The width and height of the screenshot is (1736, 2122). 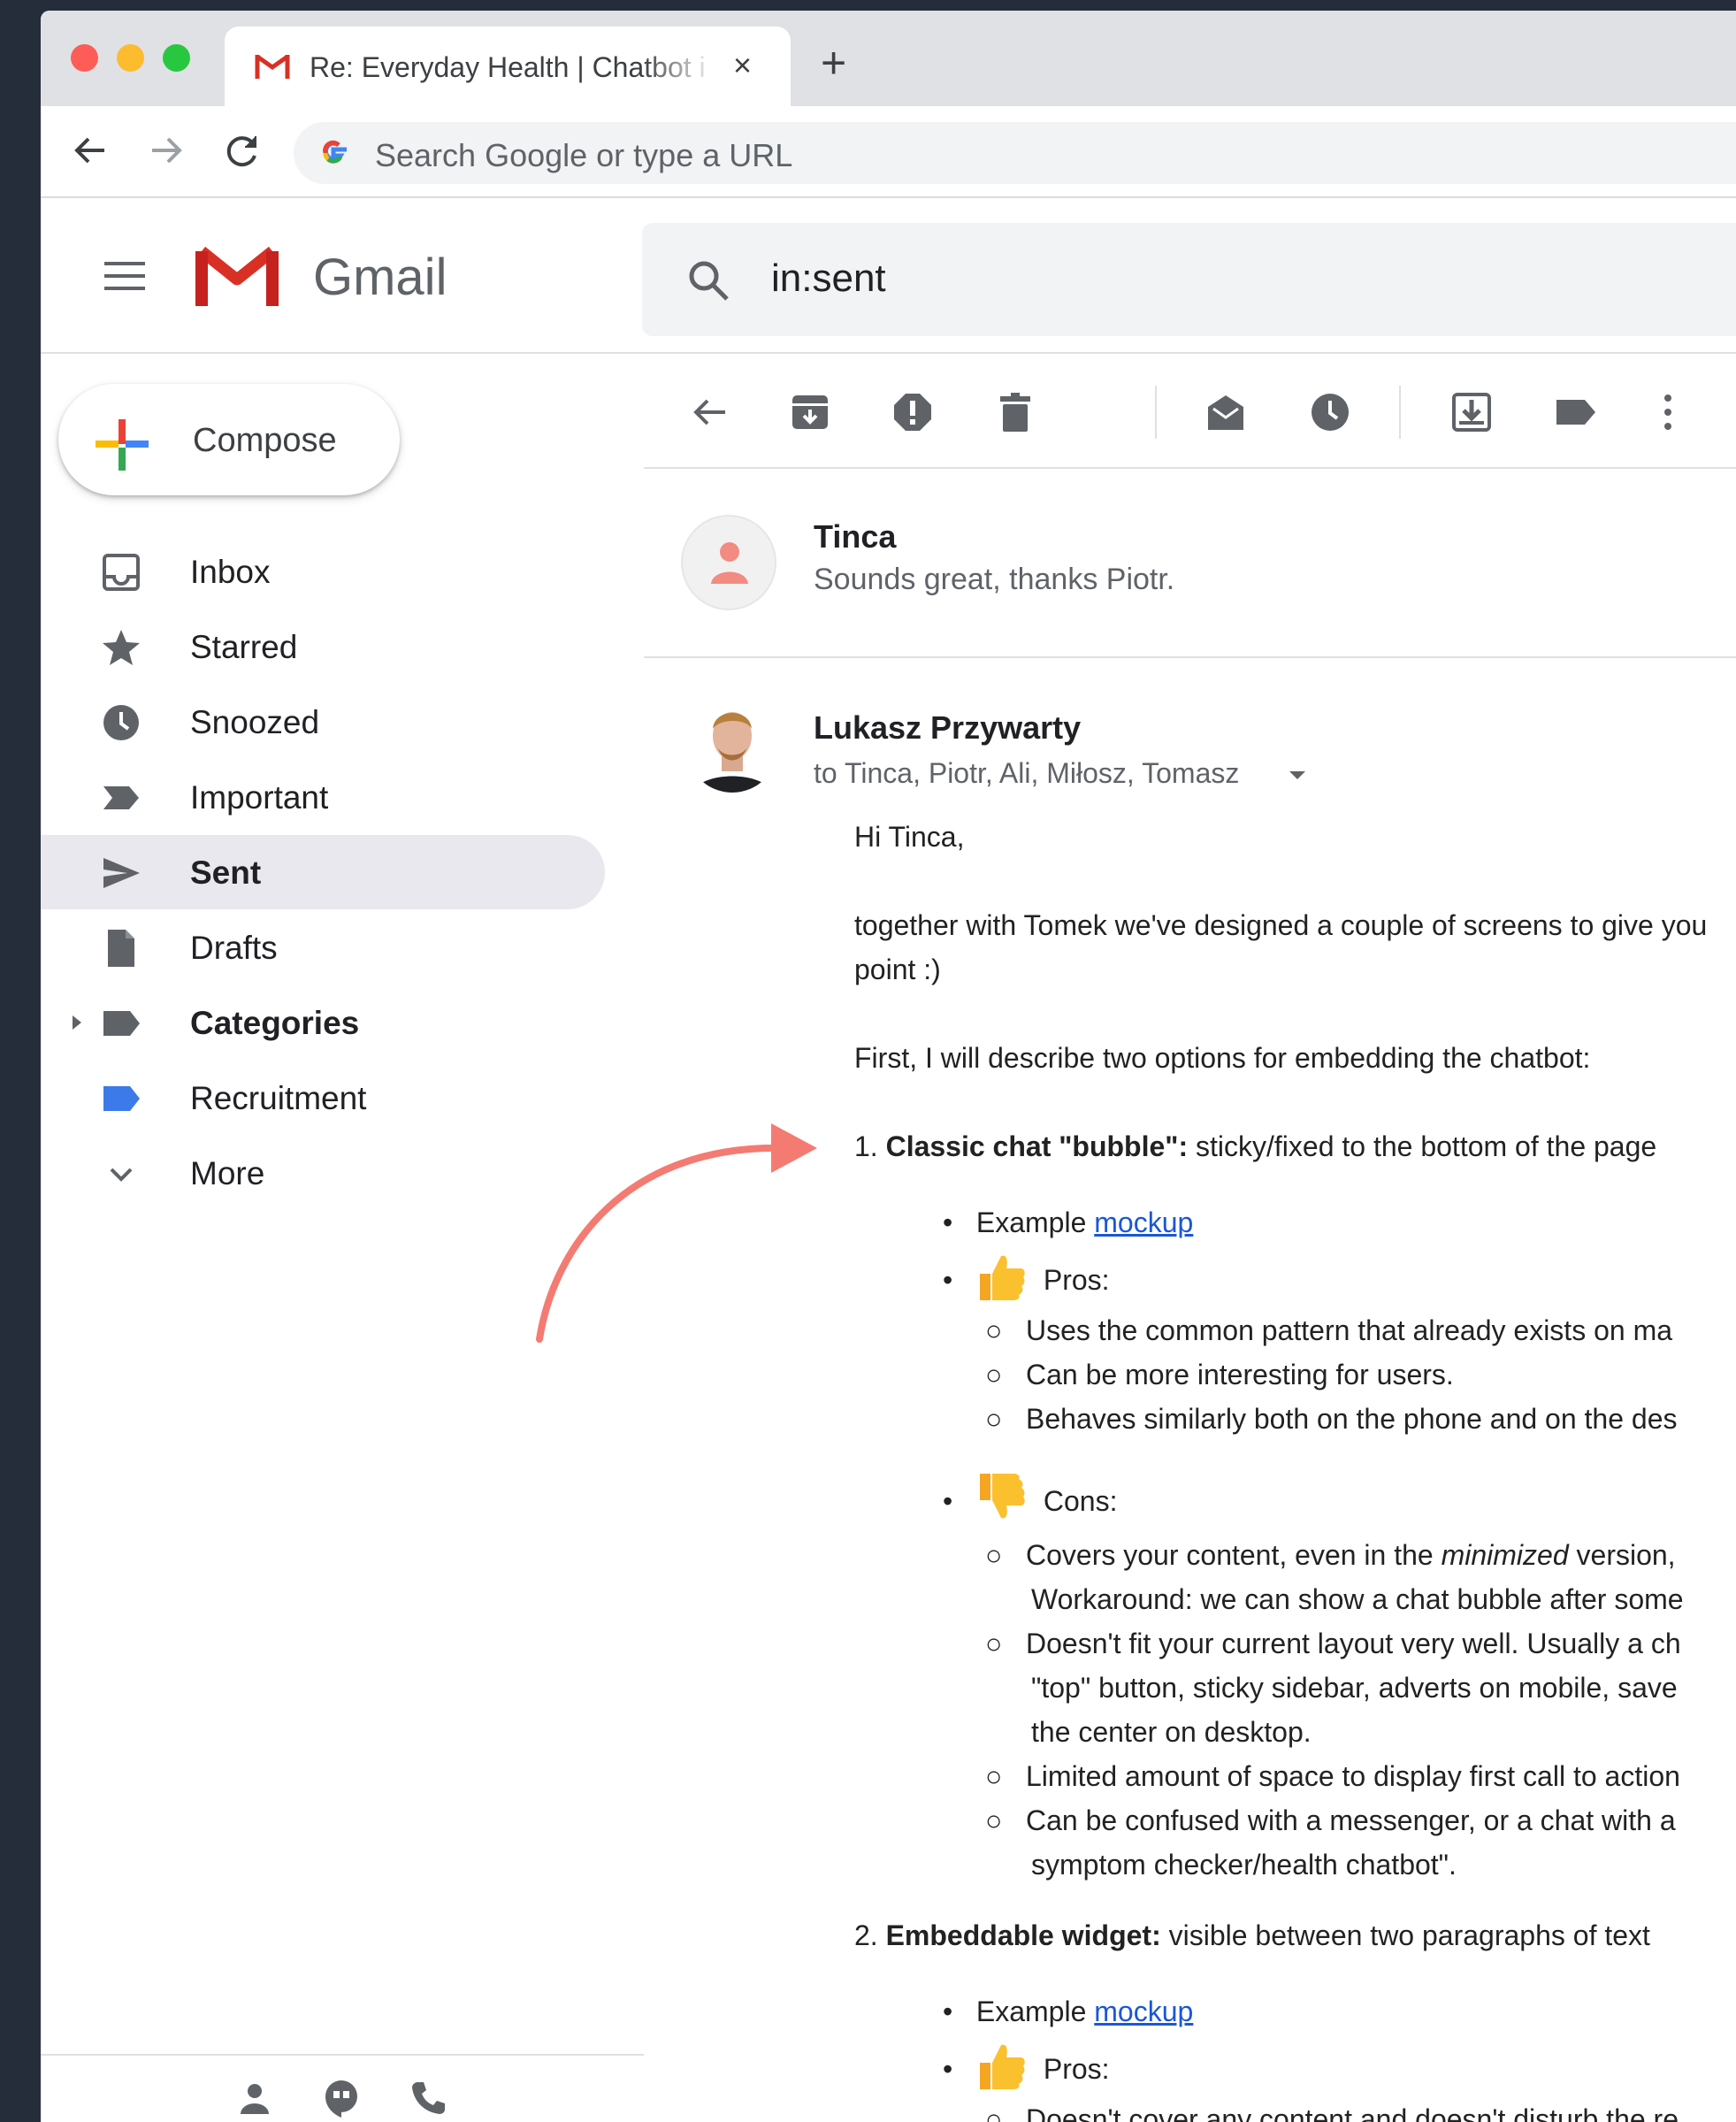 I want to click on forward-arrow-icon, so click(x=166, y=150).